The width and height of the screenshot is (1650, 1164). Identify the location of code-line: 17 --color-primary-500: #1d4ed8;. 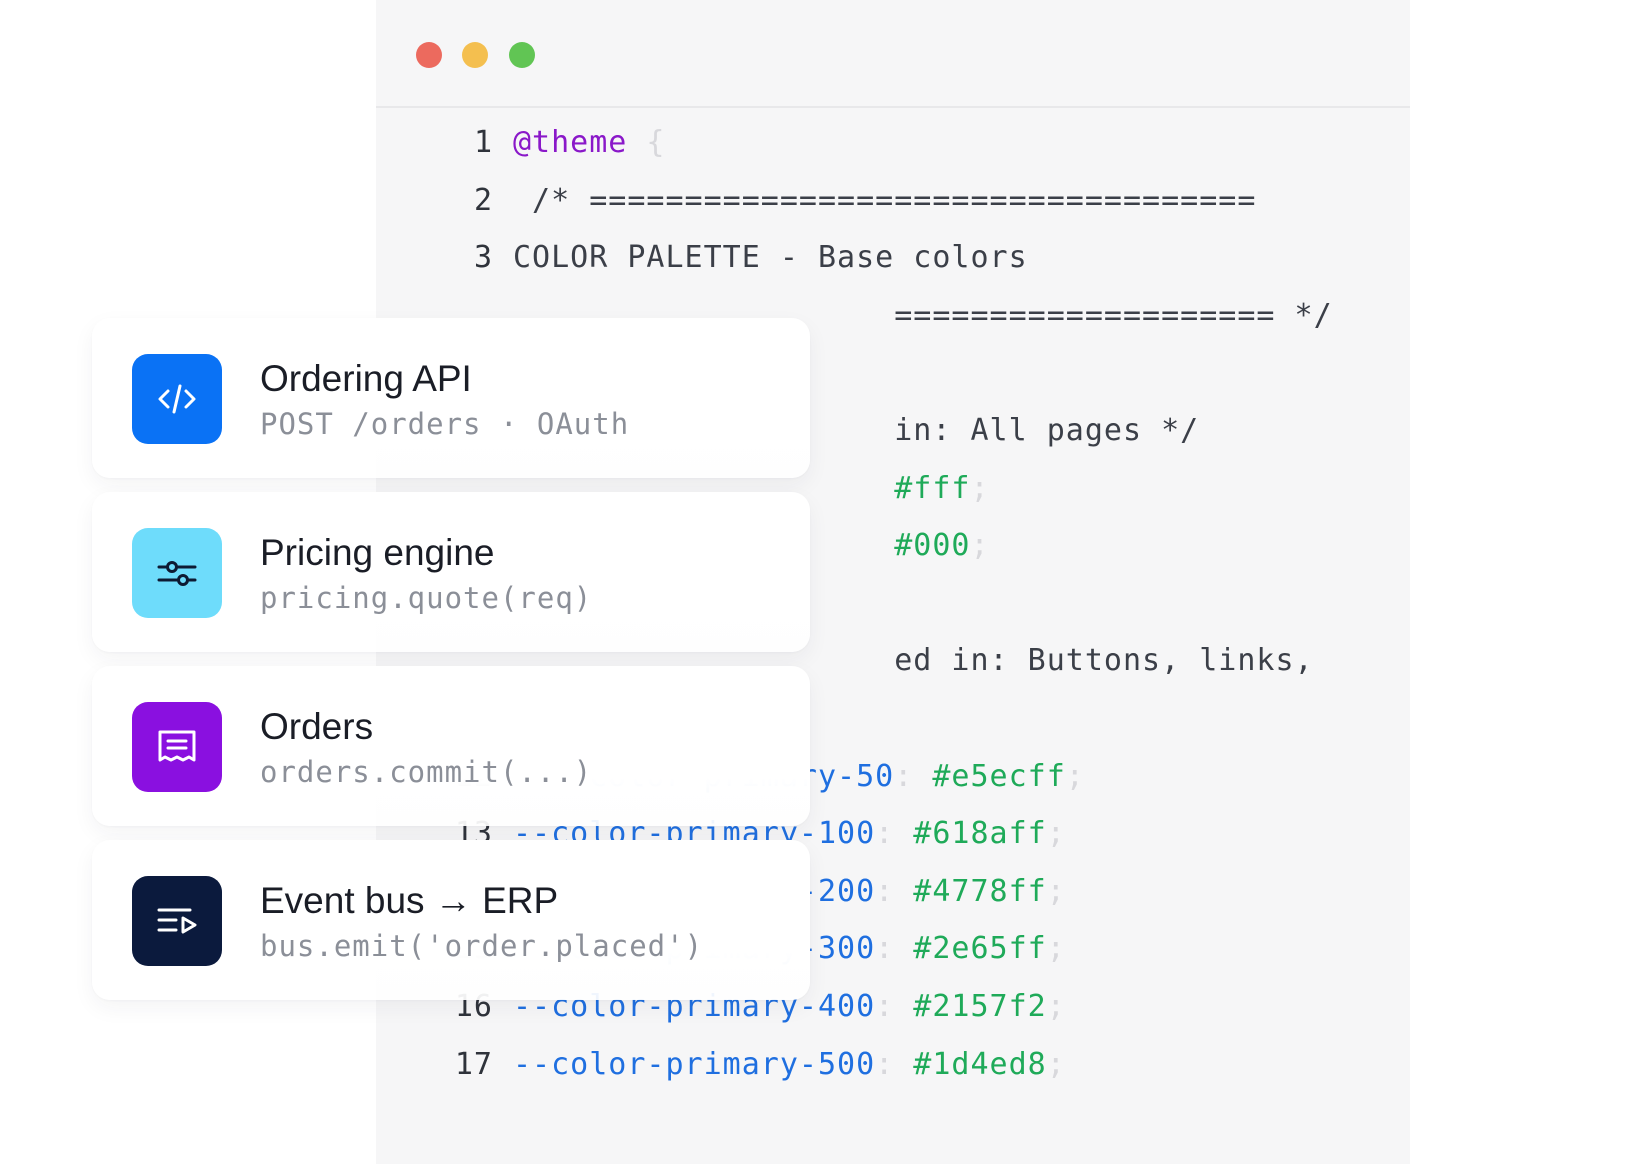
(893, 1065).